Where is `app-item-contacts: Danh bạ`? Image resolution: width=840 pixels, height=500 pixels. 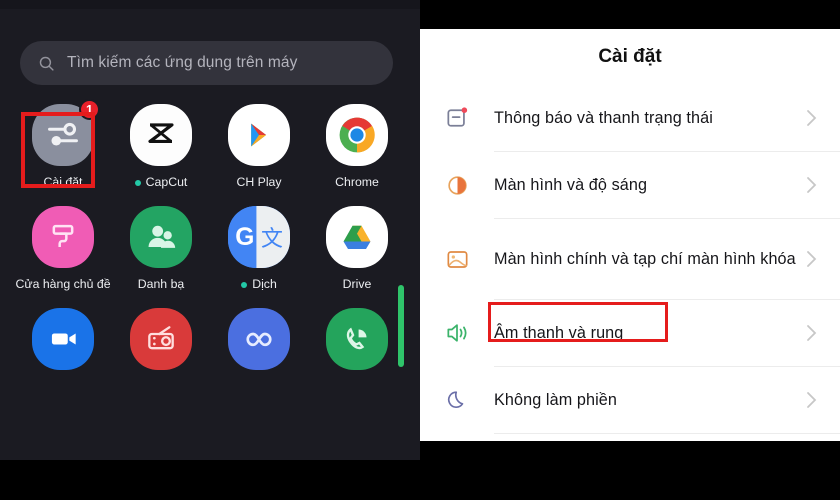
app-item-contacts: Danh bạ is located at coordinates (161, 249).